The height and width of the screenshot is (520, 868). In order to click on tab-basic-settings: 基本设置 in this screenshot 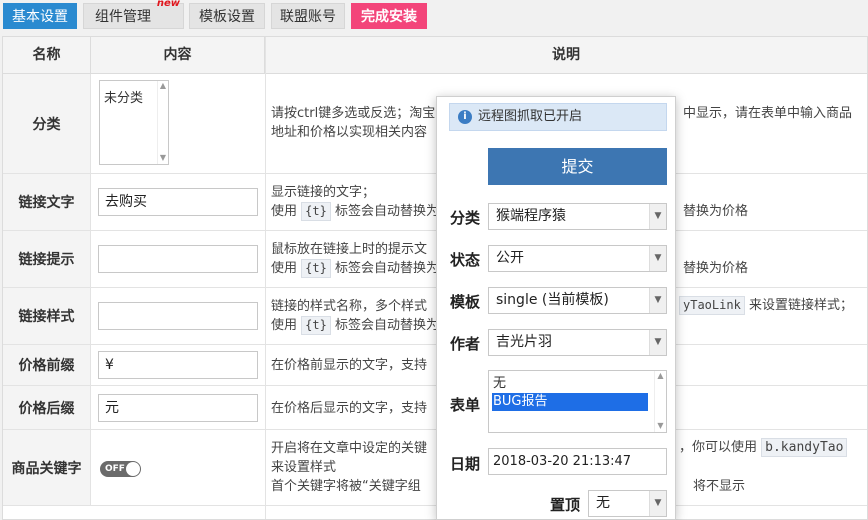, I will do `click(40, 16)`.